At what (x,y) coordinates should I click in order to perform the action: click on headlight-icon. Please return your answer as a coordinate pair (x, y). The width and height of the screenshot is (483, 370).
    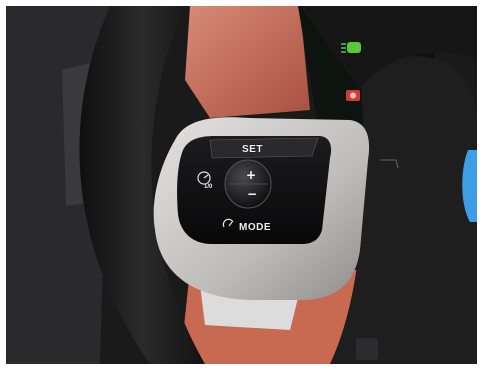
    Looking at the image, I should click on (351, 47).